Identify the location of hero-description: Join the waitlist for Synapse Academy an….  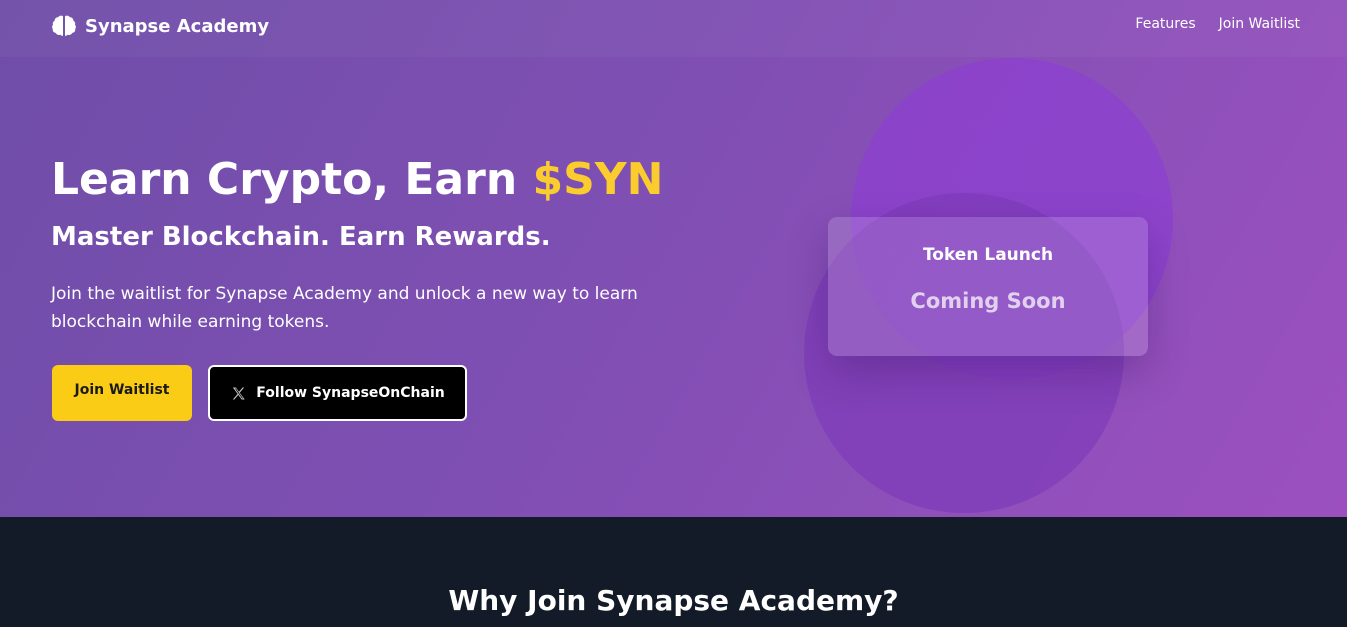
(344, 308).